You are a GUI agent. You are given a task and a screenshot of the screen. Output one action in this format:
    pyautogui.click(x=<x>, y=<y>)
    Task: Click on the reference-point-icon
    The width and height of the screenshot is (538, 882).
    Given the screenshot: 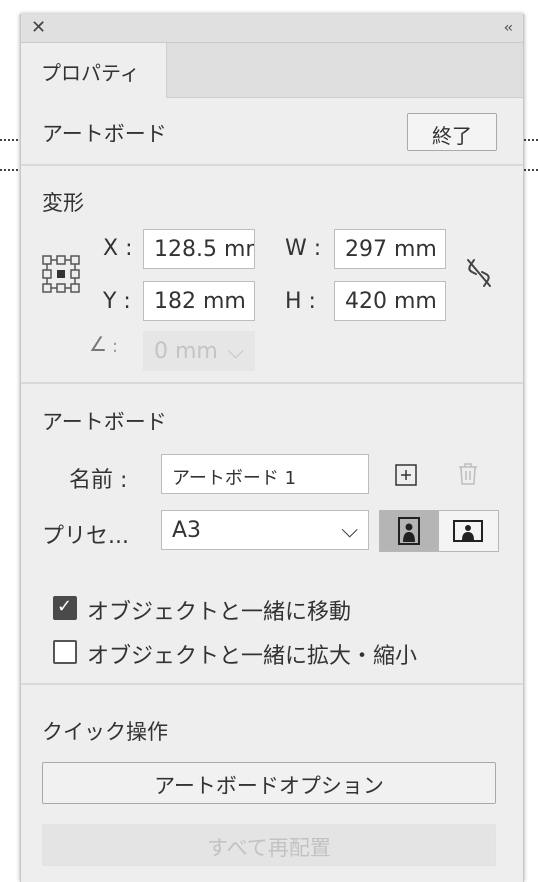 What is the action you would take?
    pyautogui.click(x=61, y=274)
    